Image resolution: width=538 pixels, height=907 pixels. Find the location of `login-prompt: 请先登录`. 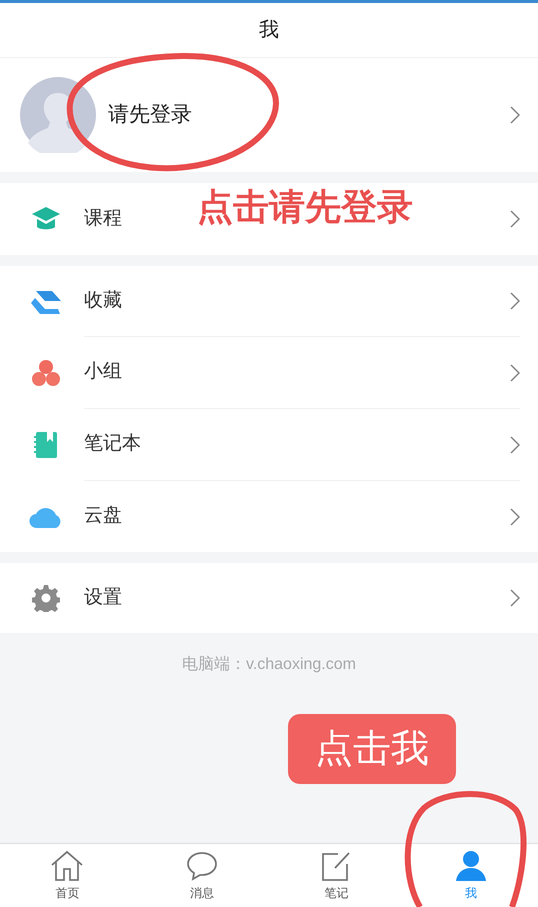

login-prompt: 请先登录 is located at coordinates (150, 115).